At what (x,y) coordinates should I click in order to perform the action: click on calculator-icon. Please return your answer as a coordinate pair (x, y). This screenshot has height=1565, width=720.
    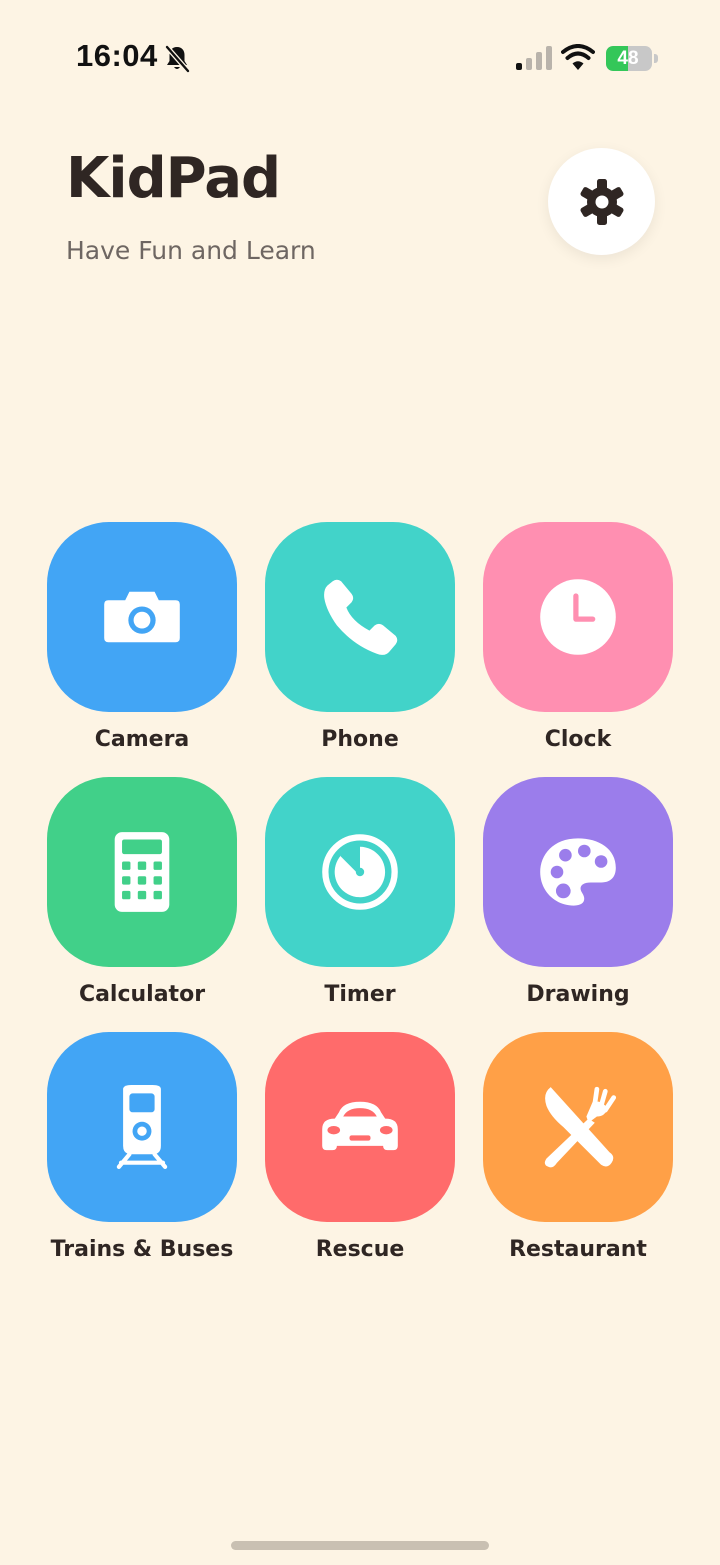
    Looking at the image, I should click on (142, 872).